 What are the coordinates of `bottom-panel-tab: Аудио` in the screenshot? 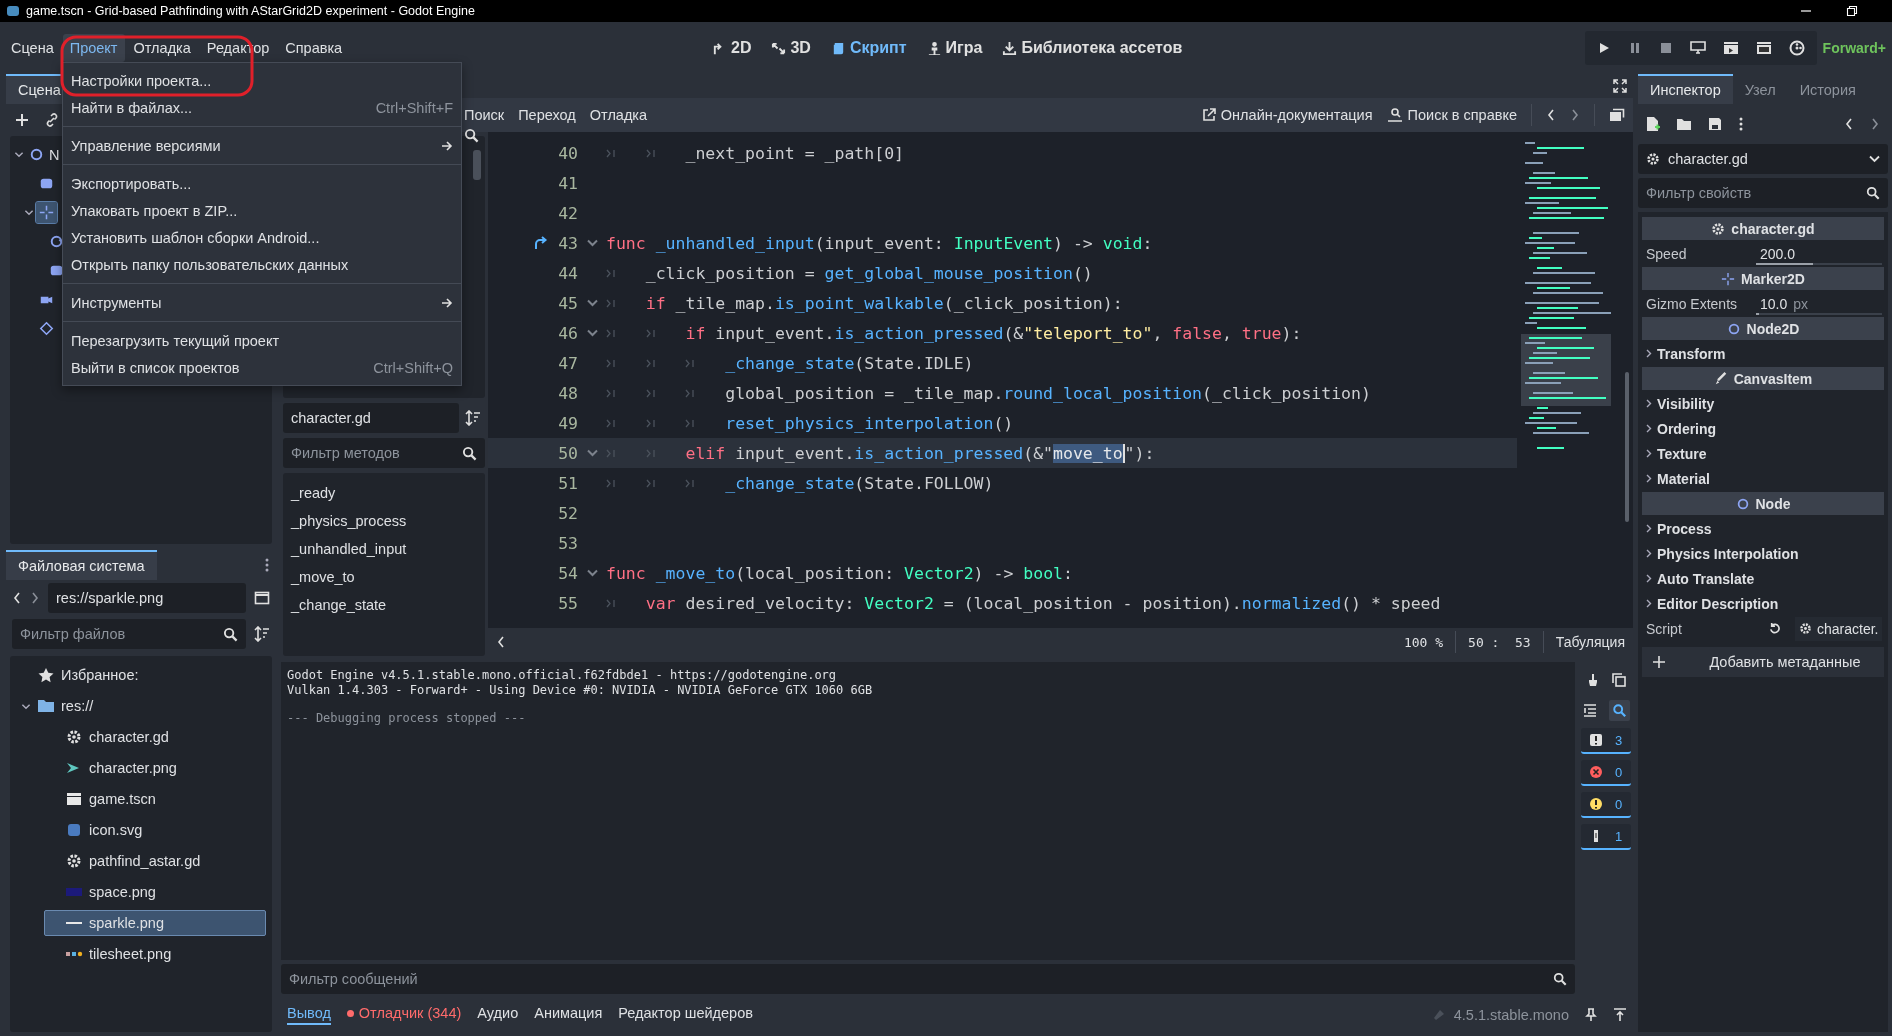 It's located at (498, 1015).